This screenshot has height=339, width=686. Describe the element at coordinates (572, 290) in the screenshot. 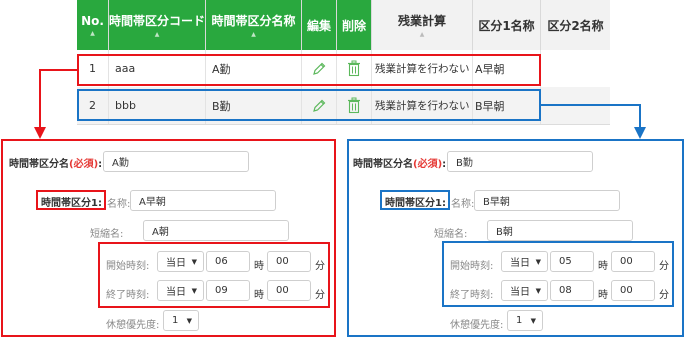

I see `end-hour-field: 08` at that location.